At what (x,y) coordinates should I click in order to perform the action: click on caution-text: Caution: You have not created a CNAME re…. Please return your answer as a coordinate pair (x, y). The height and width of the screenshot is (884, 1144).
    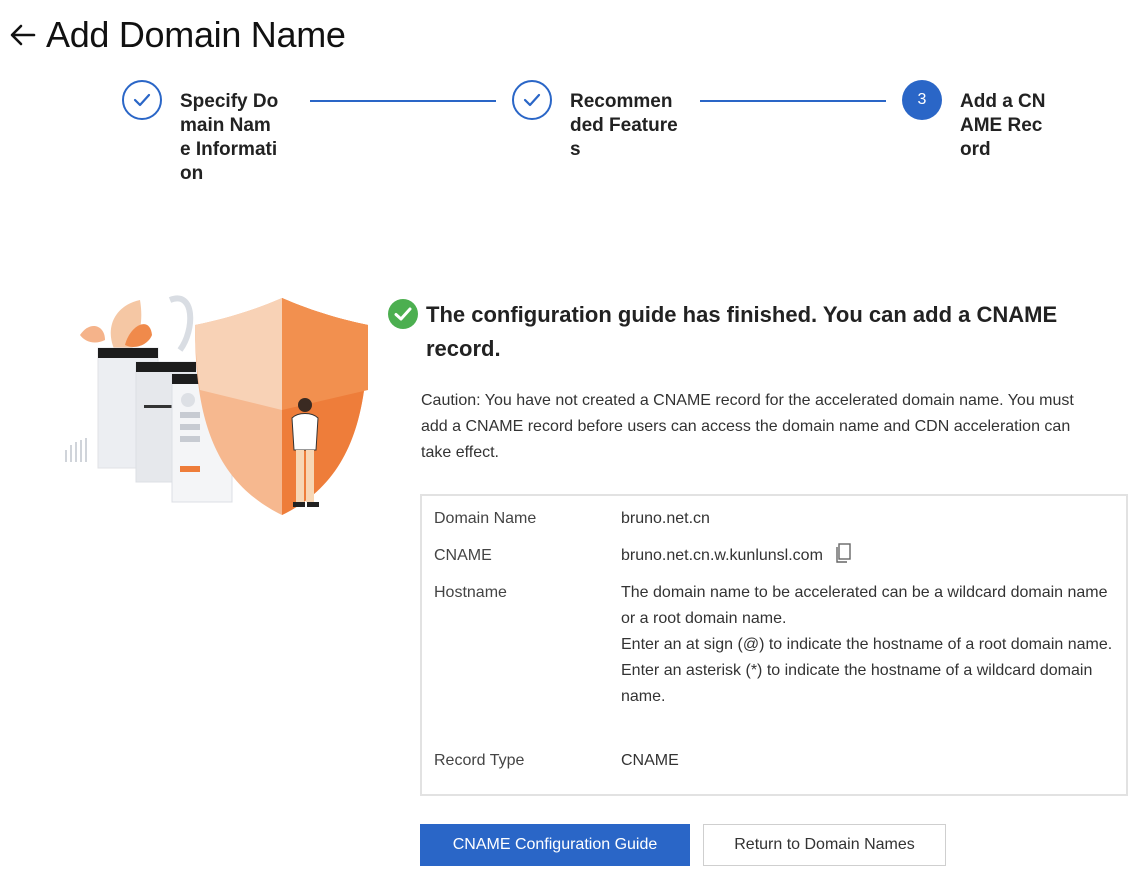
    Looking at the image, I should click on (747, 426).